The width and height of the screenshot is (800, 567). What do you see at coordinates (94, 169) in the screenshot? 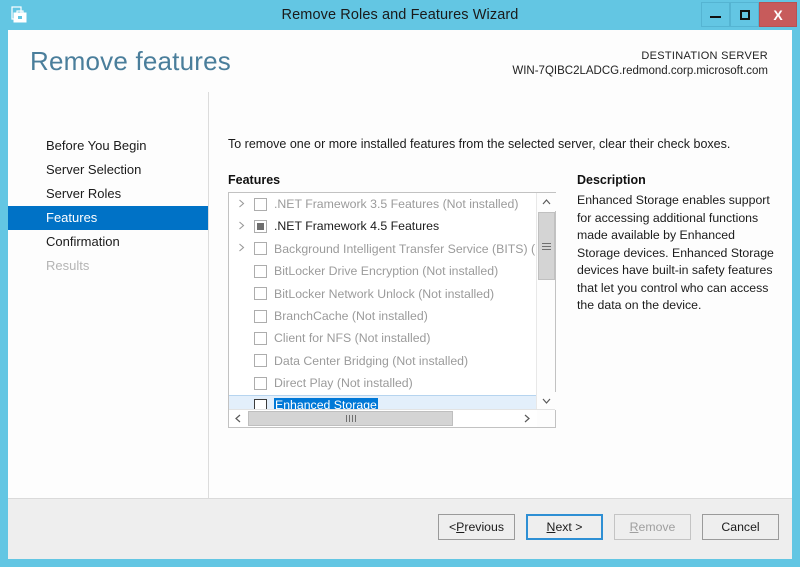
I see `sidebar-item-label: Server Selection` at bounding box center [94, 169].